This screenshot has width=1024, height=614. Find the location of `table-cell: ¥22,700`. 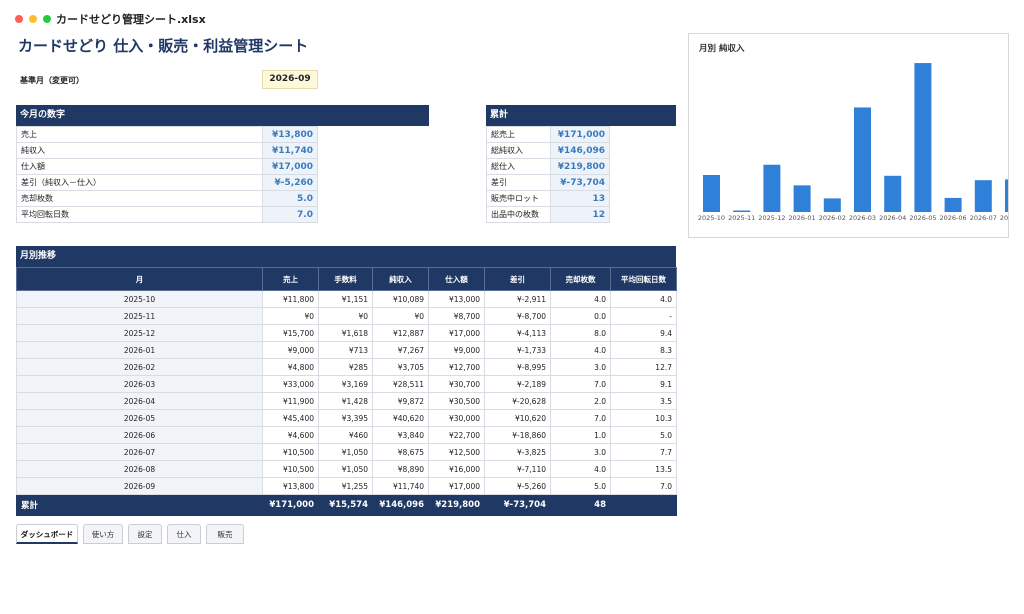

table-cell: ¥22,700 is located at coordinates (456, 435).